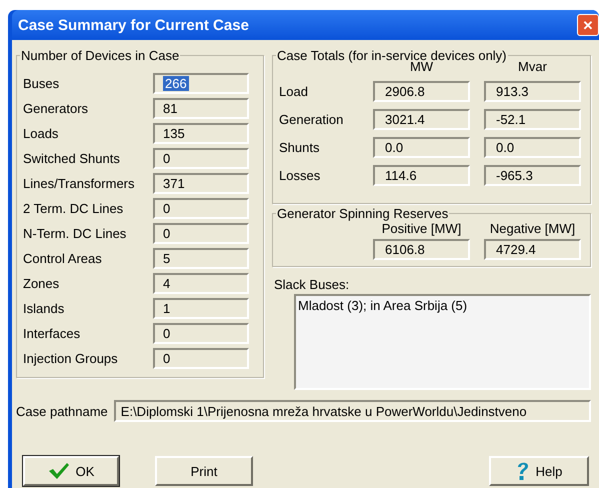 This screenshot has width=599, height=488. What do you see at coordinates (421, 91) in the screenshot?
I see `value-field: 2906.8` at bounding box center [421, 91].